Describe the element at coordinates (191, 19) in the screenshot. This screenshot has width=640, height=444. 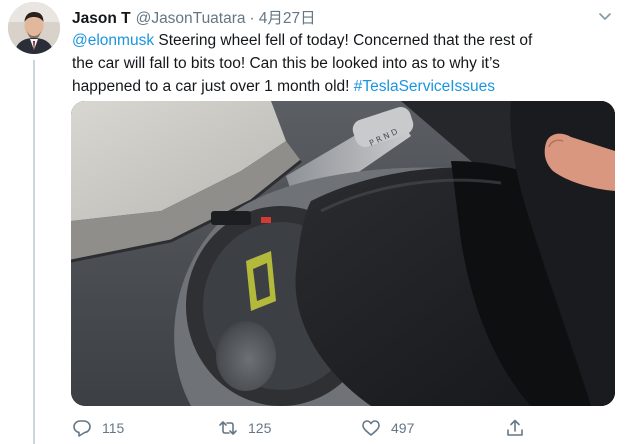
I see `author-handle: @JasonTuatara` at that location.